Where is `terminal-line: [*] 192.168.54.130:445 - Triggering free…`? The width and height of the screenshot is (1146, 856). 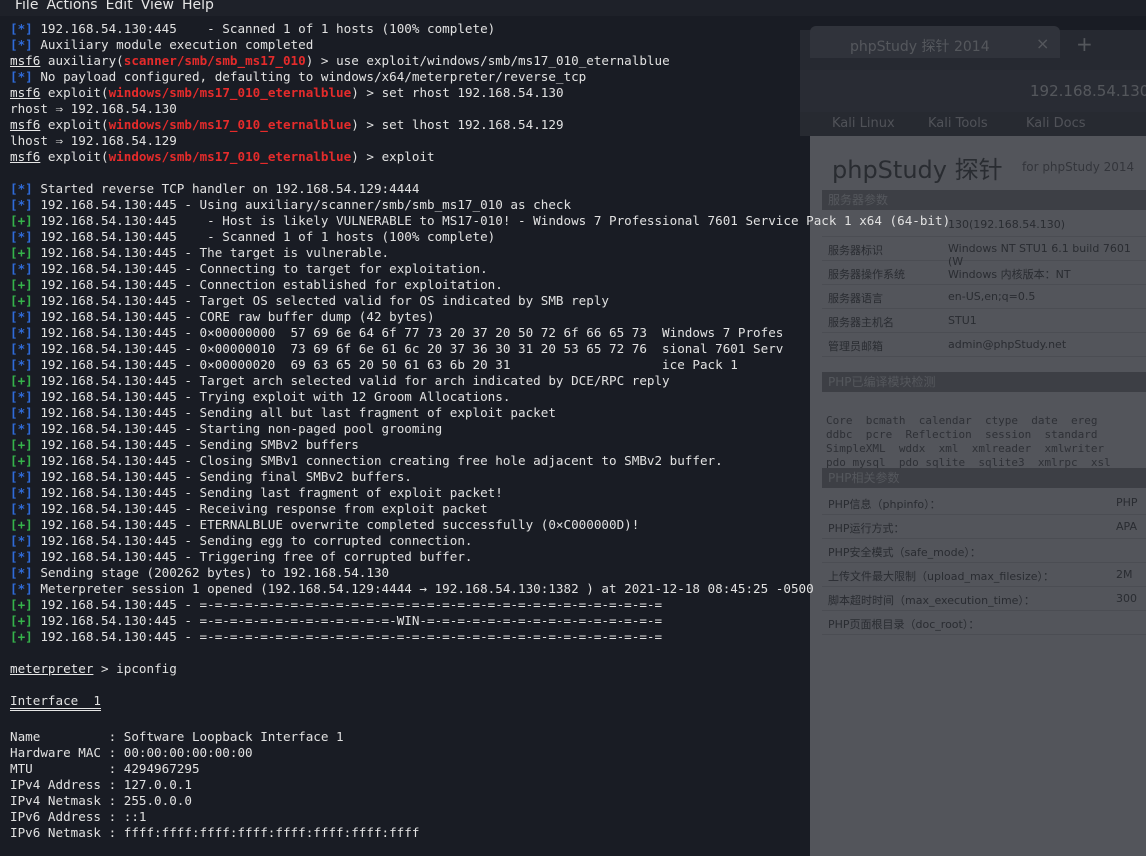 terminal-line: [*] 192.168.54.130:445 - Triggering free… is located at coordinates (575, 557).